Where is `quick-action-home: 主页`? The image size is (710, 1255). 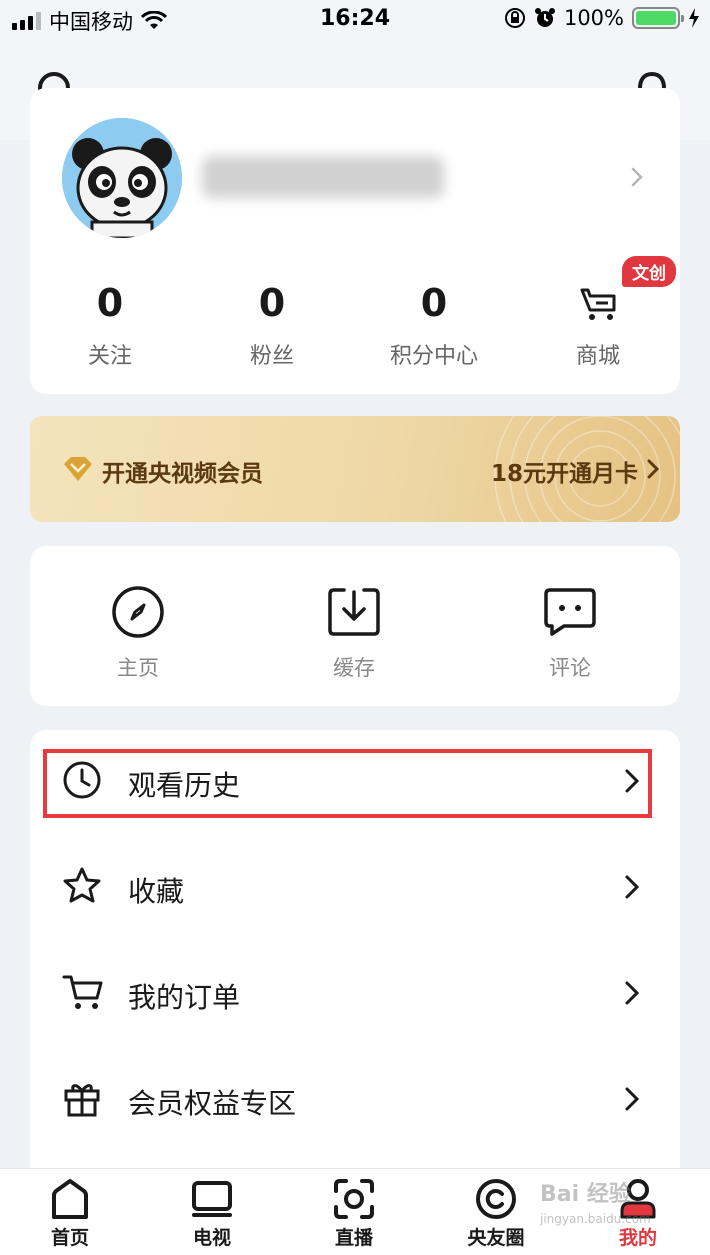
quick-action-home: 主页 is located at coordinates (138, 633).